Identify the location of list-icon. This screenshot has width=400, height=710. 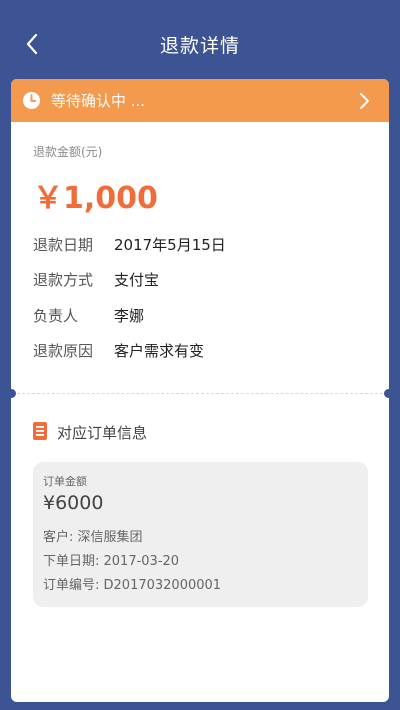
(40, 431).